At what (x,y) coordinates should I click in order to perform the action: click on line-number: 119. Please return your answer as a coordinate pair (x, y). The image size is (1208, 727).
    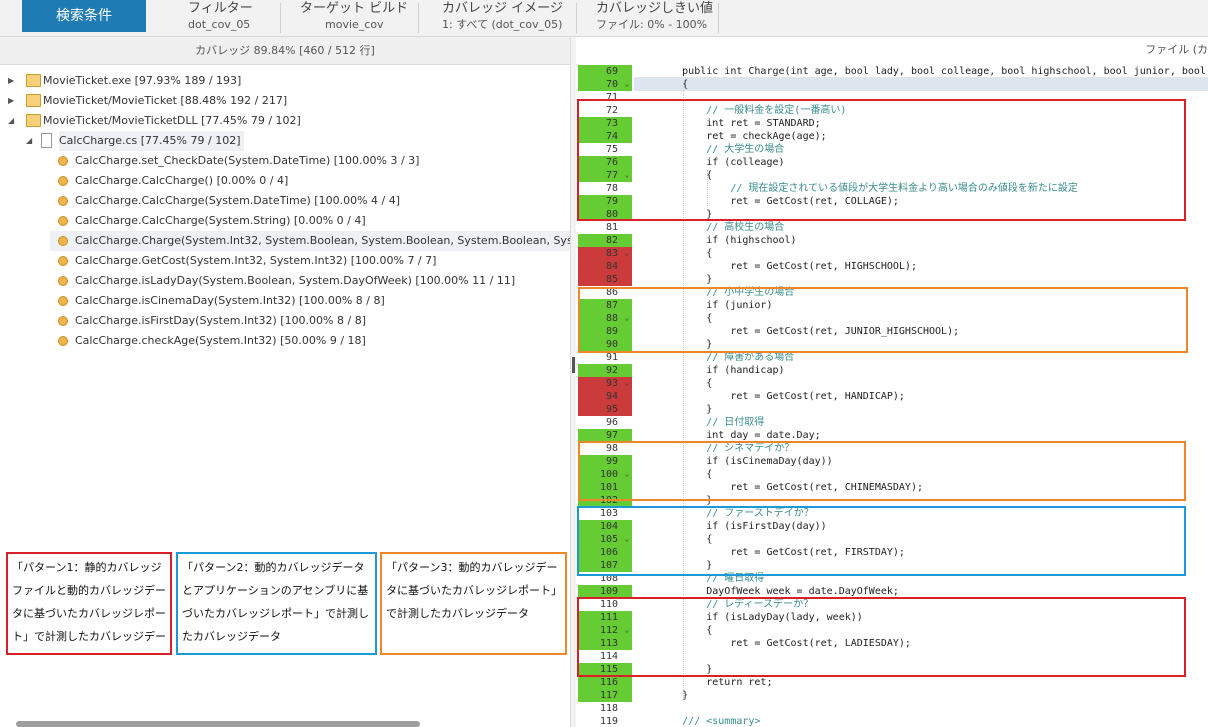
    Looking at the image, I should click on (605, 721).